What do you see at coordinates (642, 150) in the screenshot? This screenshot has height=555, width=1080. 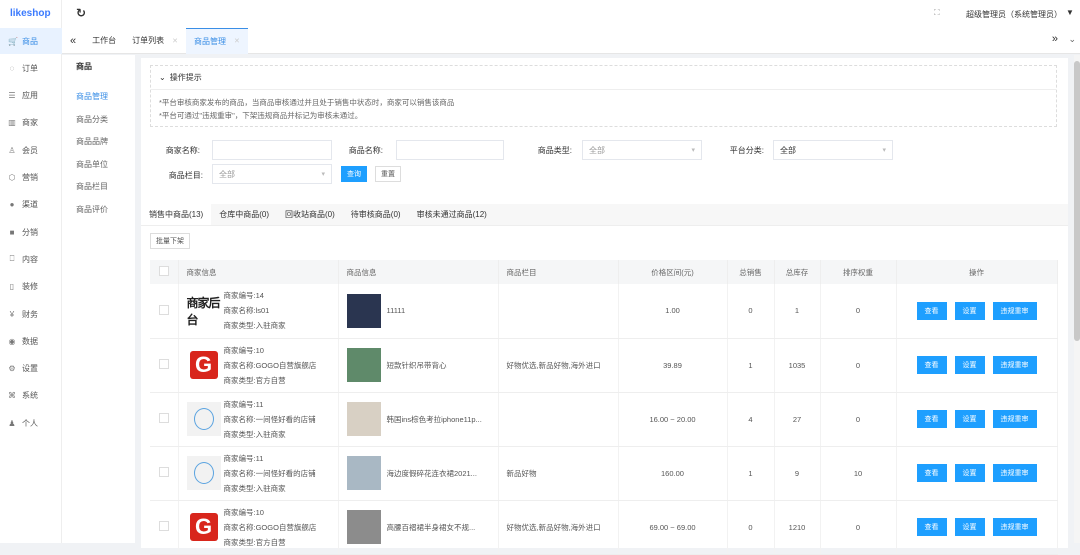 I see `goods-type-select: 全部 ▾` at bounding box center [642, 150].